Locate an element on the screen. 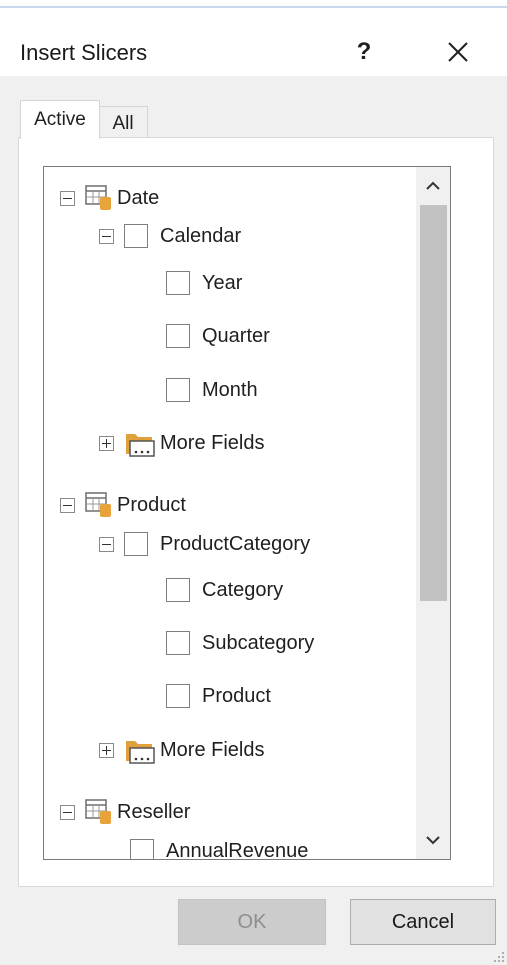 Image resolution: width=507 pixels, height=965 pixels. tree-field-annualrevenue: AnnualRevenue is located at coordinates (219, 847).